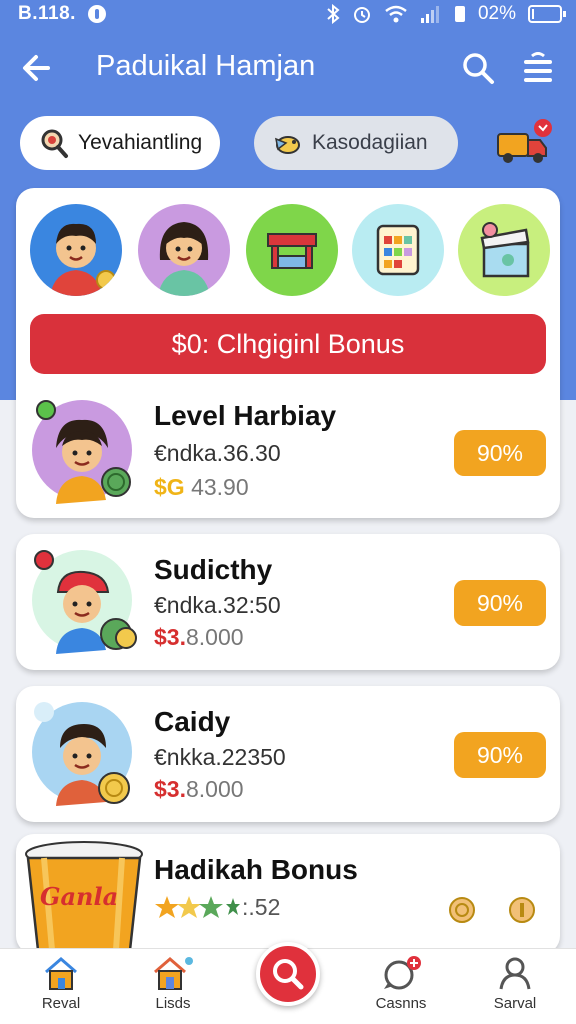  What do you see at coordinates (83, 259) in the screenshot?
I see `boy-avatar-icon` at bounding box center [83, 259].